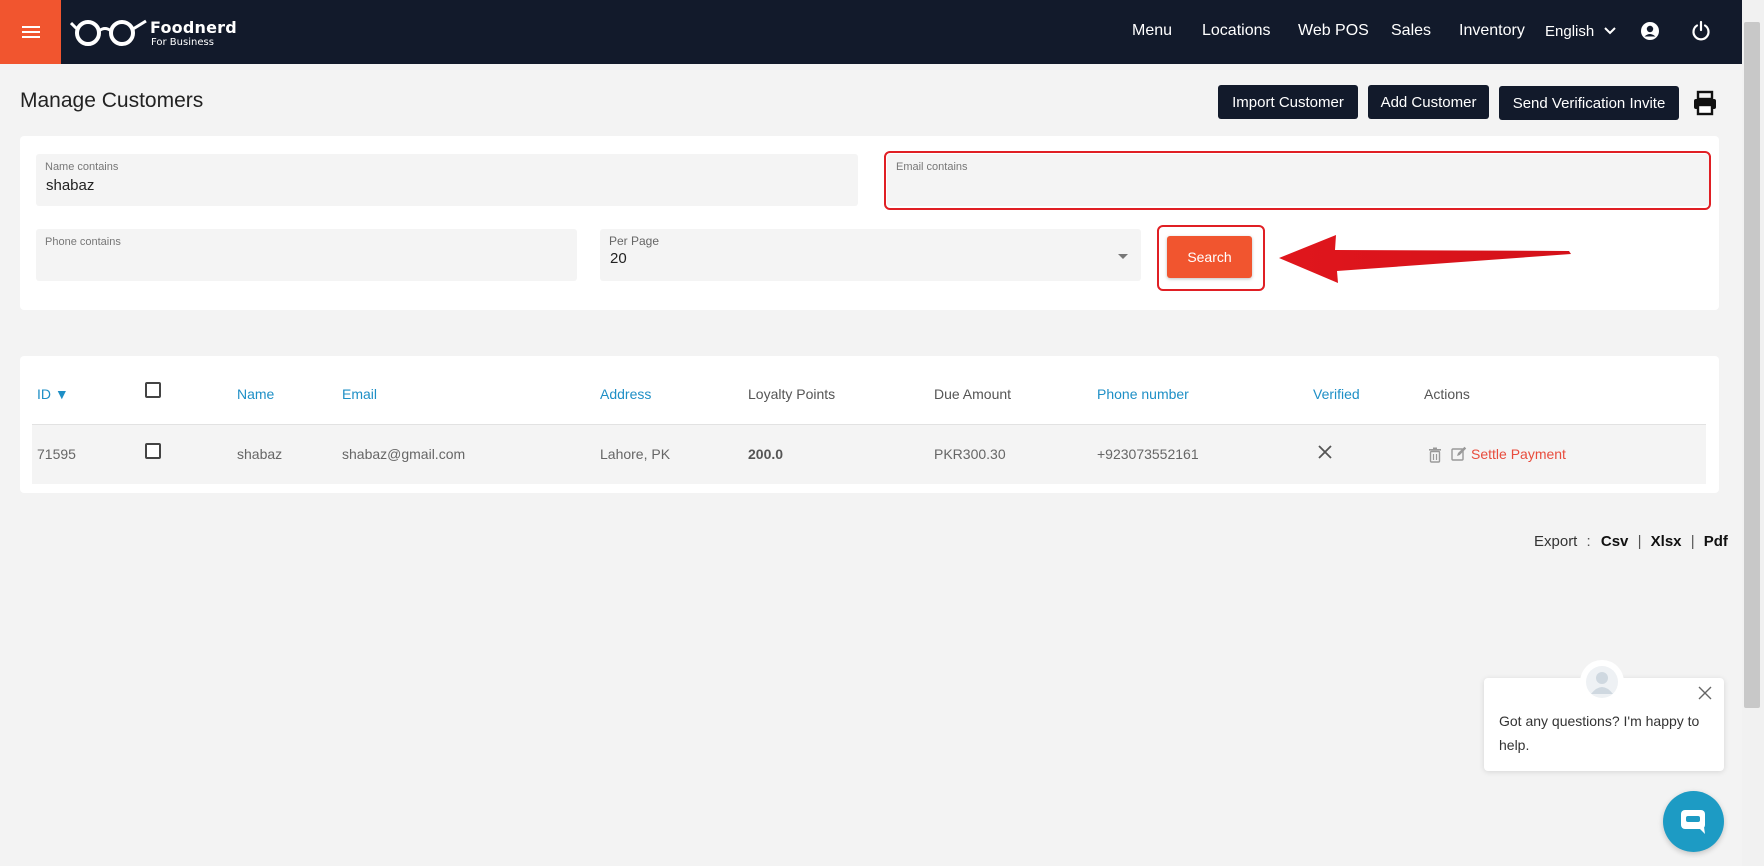 The width and height of the screenshot is (1764, 866). Describe the element at coordinates (1148, 454) in the screenshot. I see `cell-phone: +923073552161` at that location.